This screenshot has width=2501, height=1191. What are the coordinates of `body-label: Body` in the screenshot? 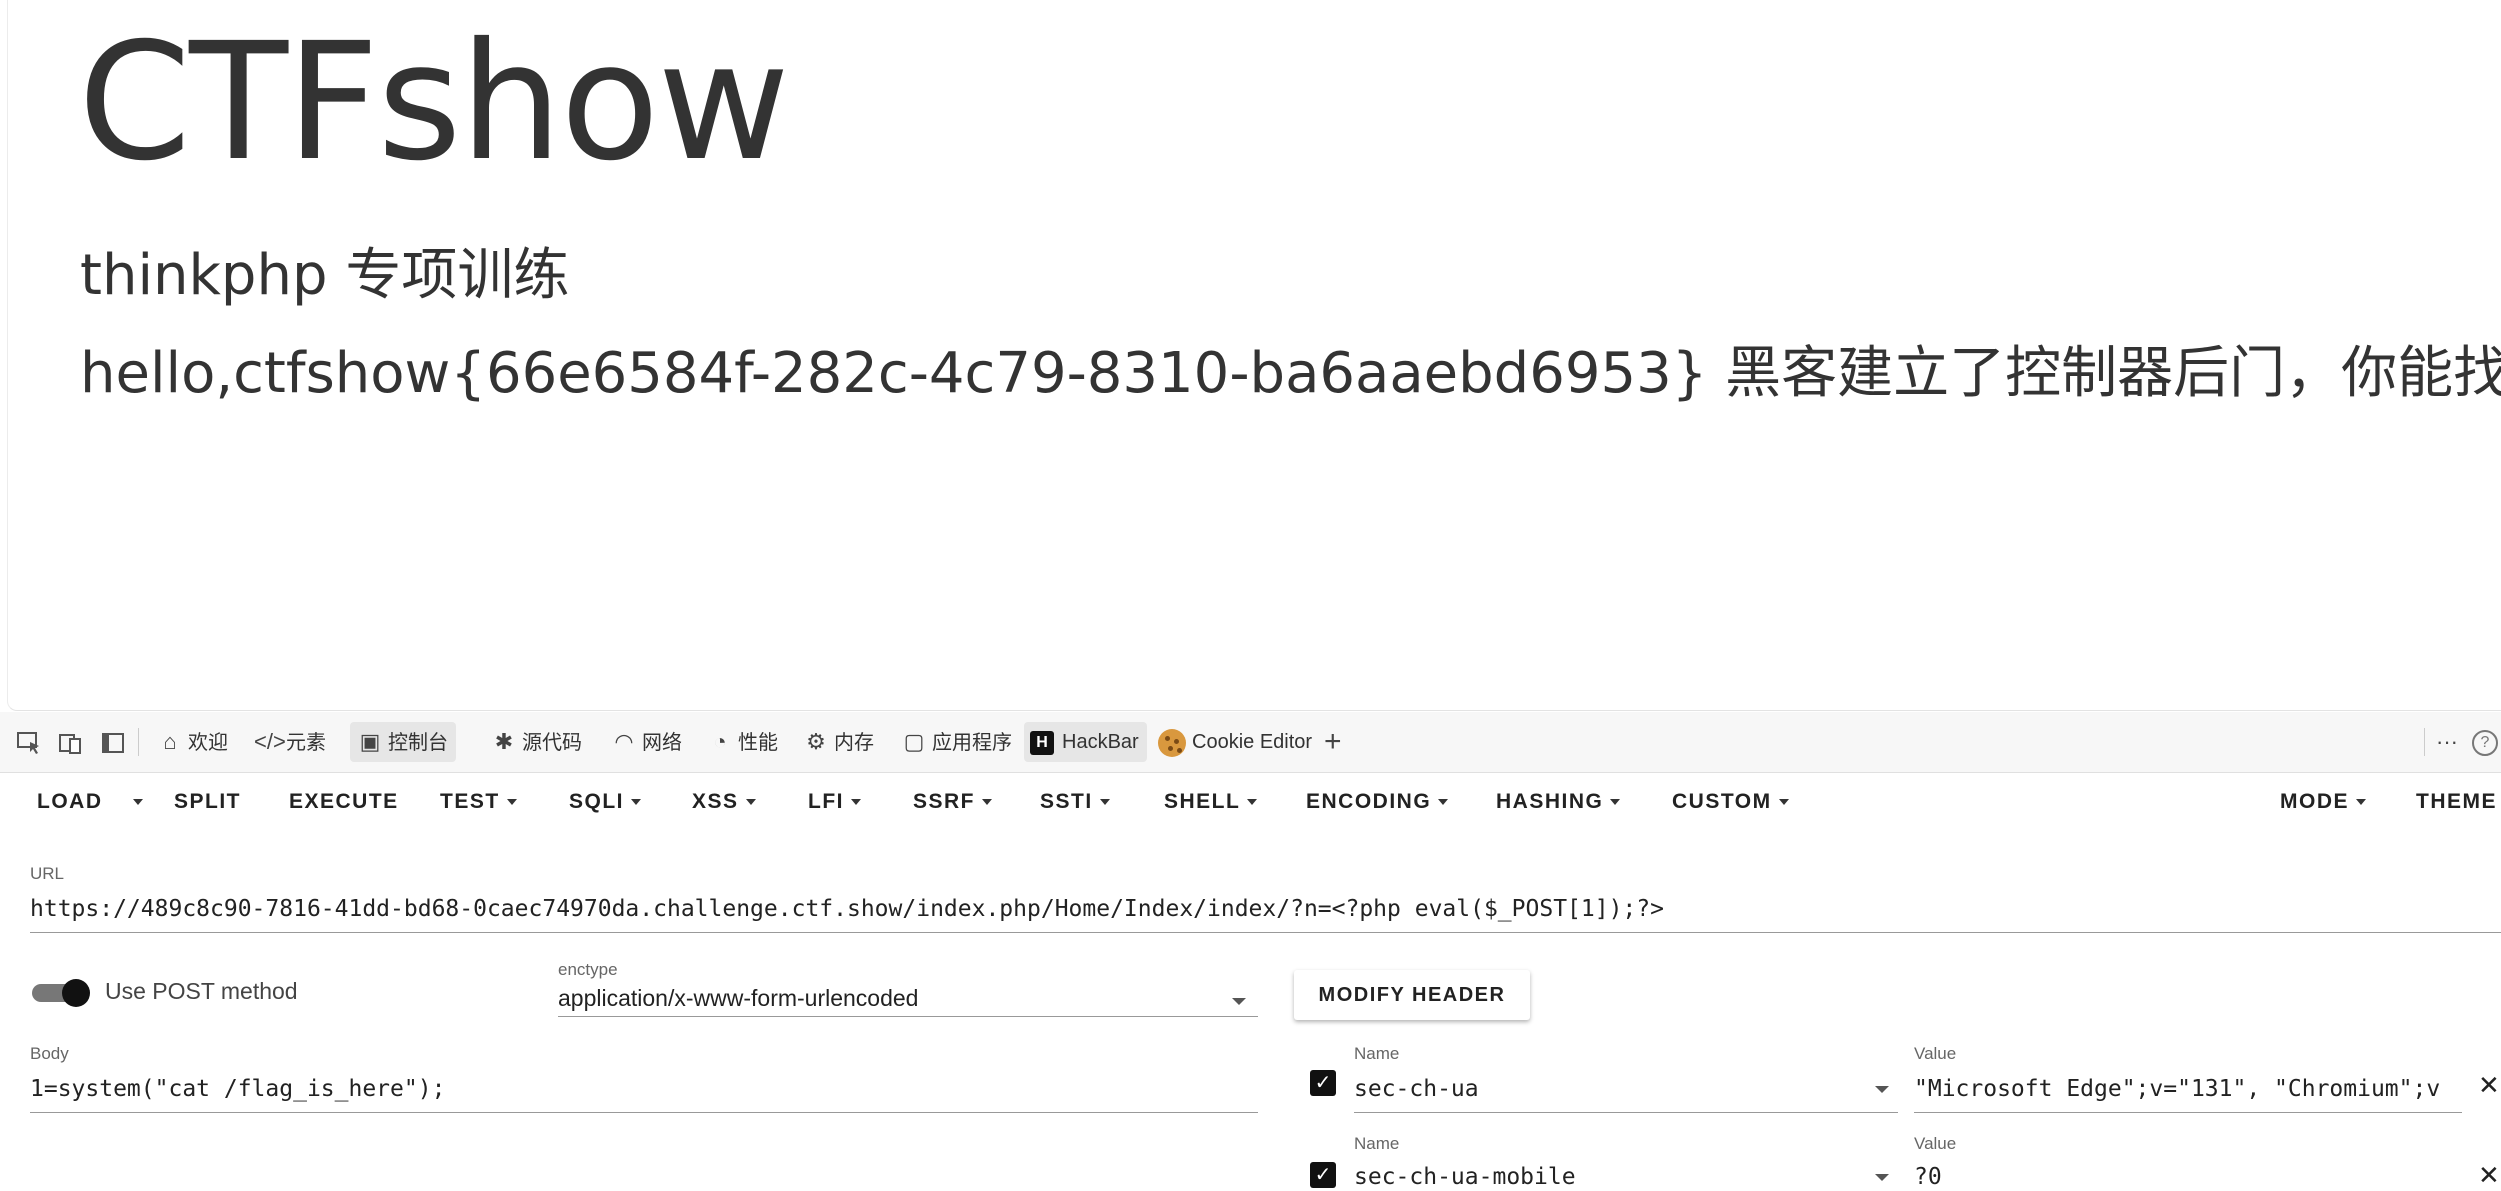 It's located at (49, 1053).